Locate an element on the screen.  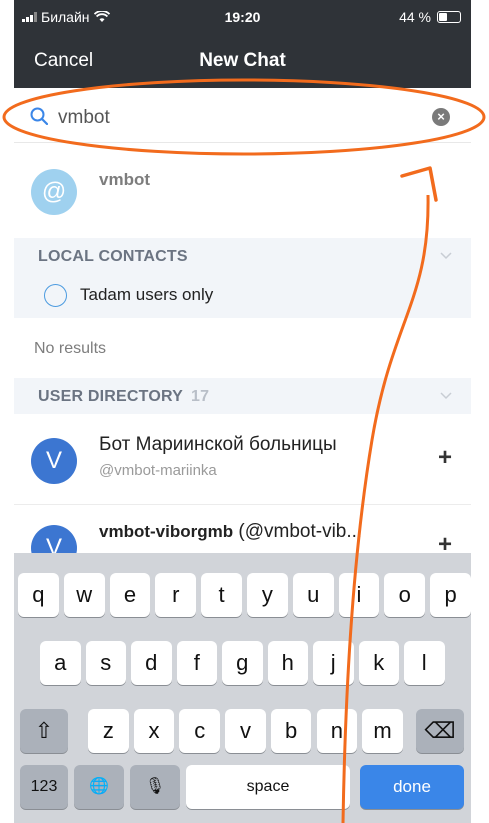
section-title: USER DIRECTORY 17 is located at coordinates (123, 397).